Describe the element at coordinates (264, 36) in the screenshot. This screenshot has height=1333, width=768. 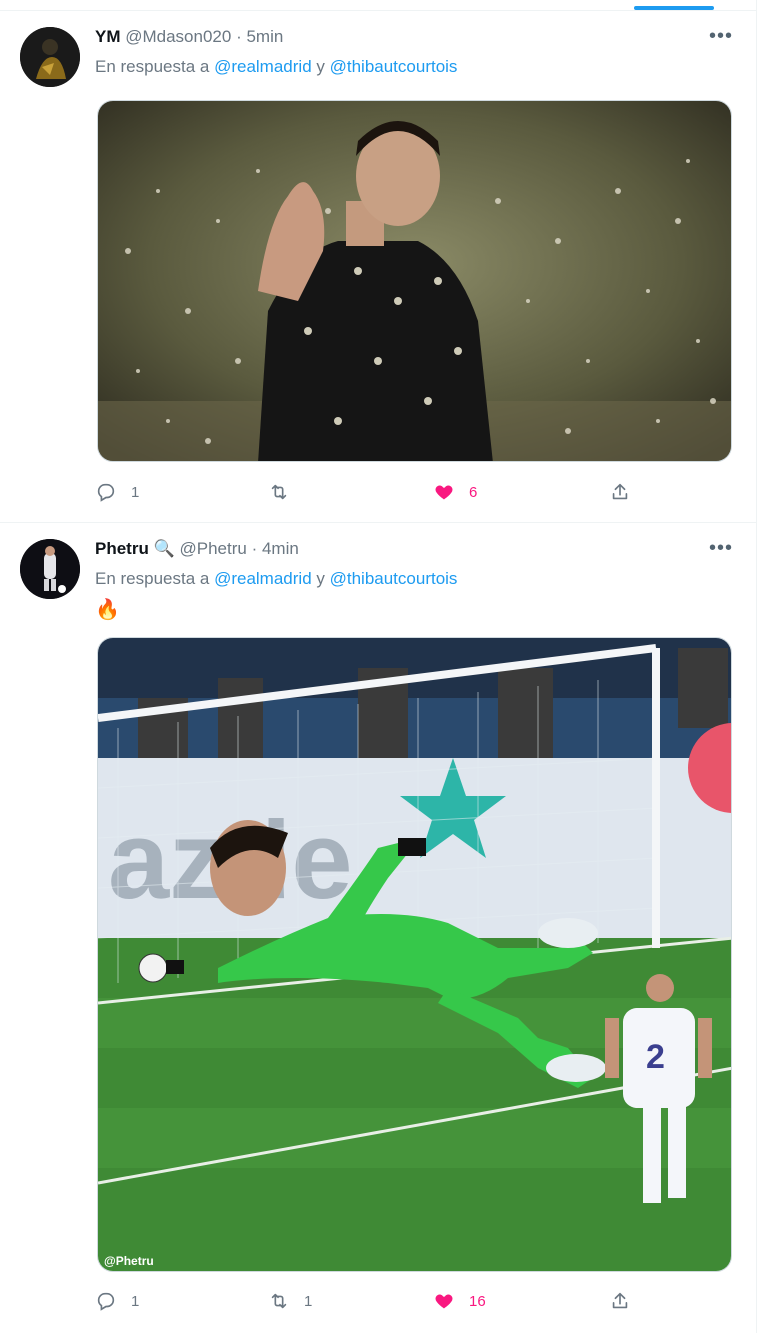
I see `timestamp: 5min` at that location.